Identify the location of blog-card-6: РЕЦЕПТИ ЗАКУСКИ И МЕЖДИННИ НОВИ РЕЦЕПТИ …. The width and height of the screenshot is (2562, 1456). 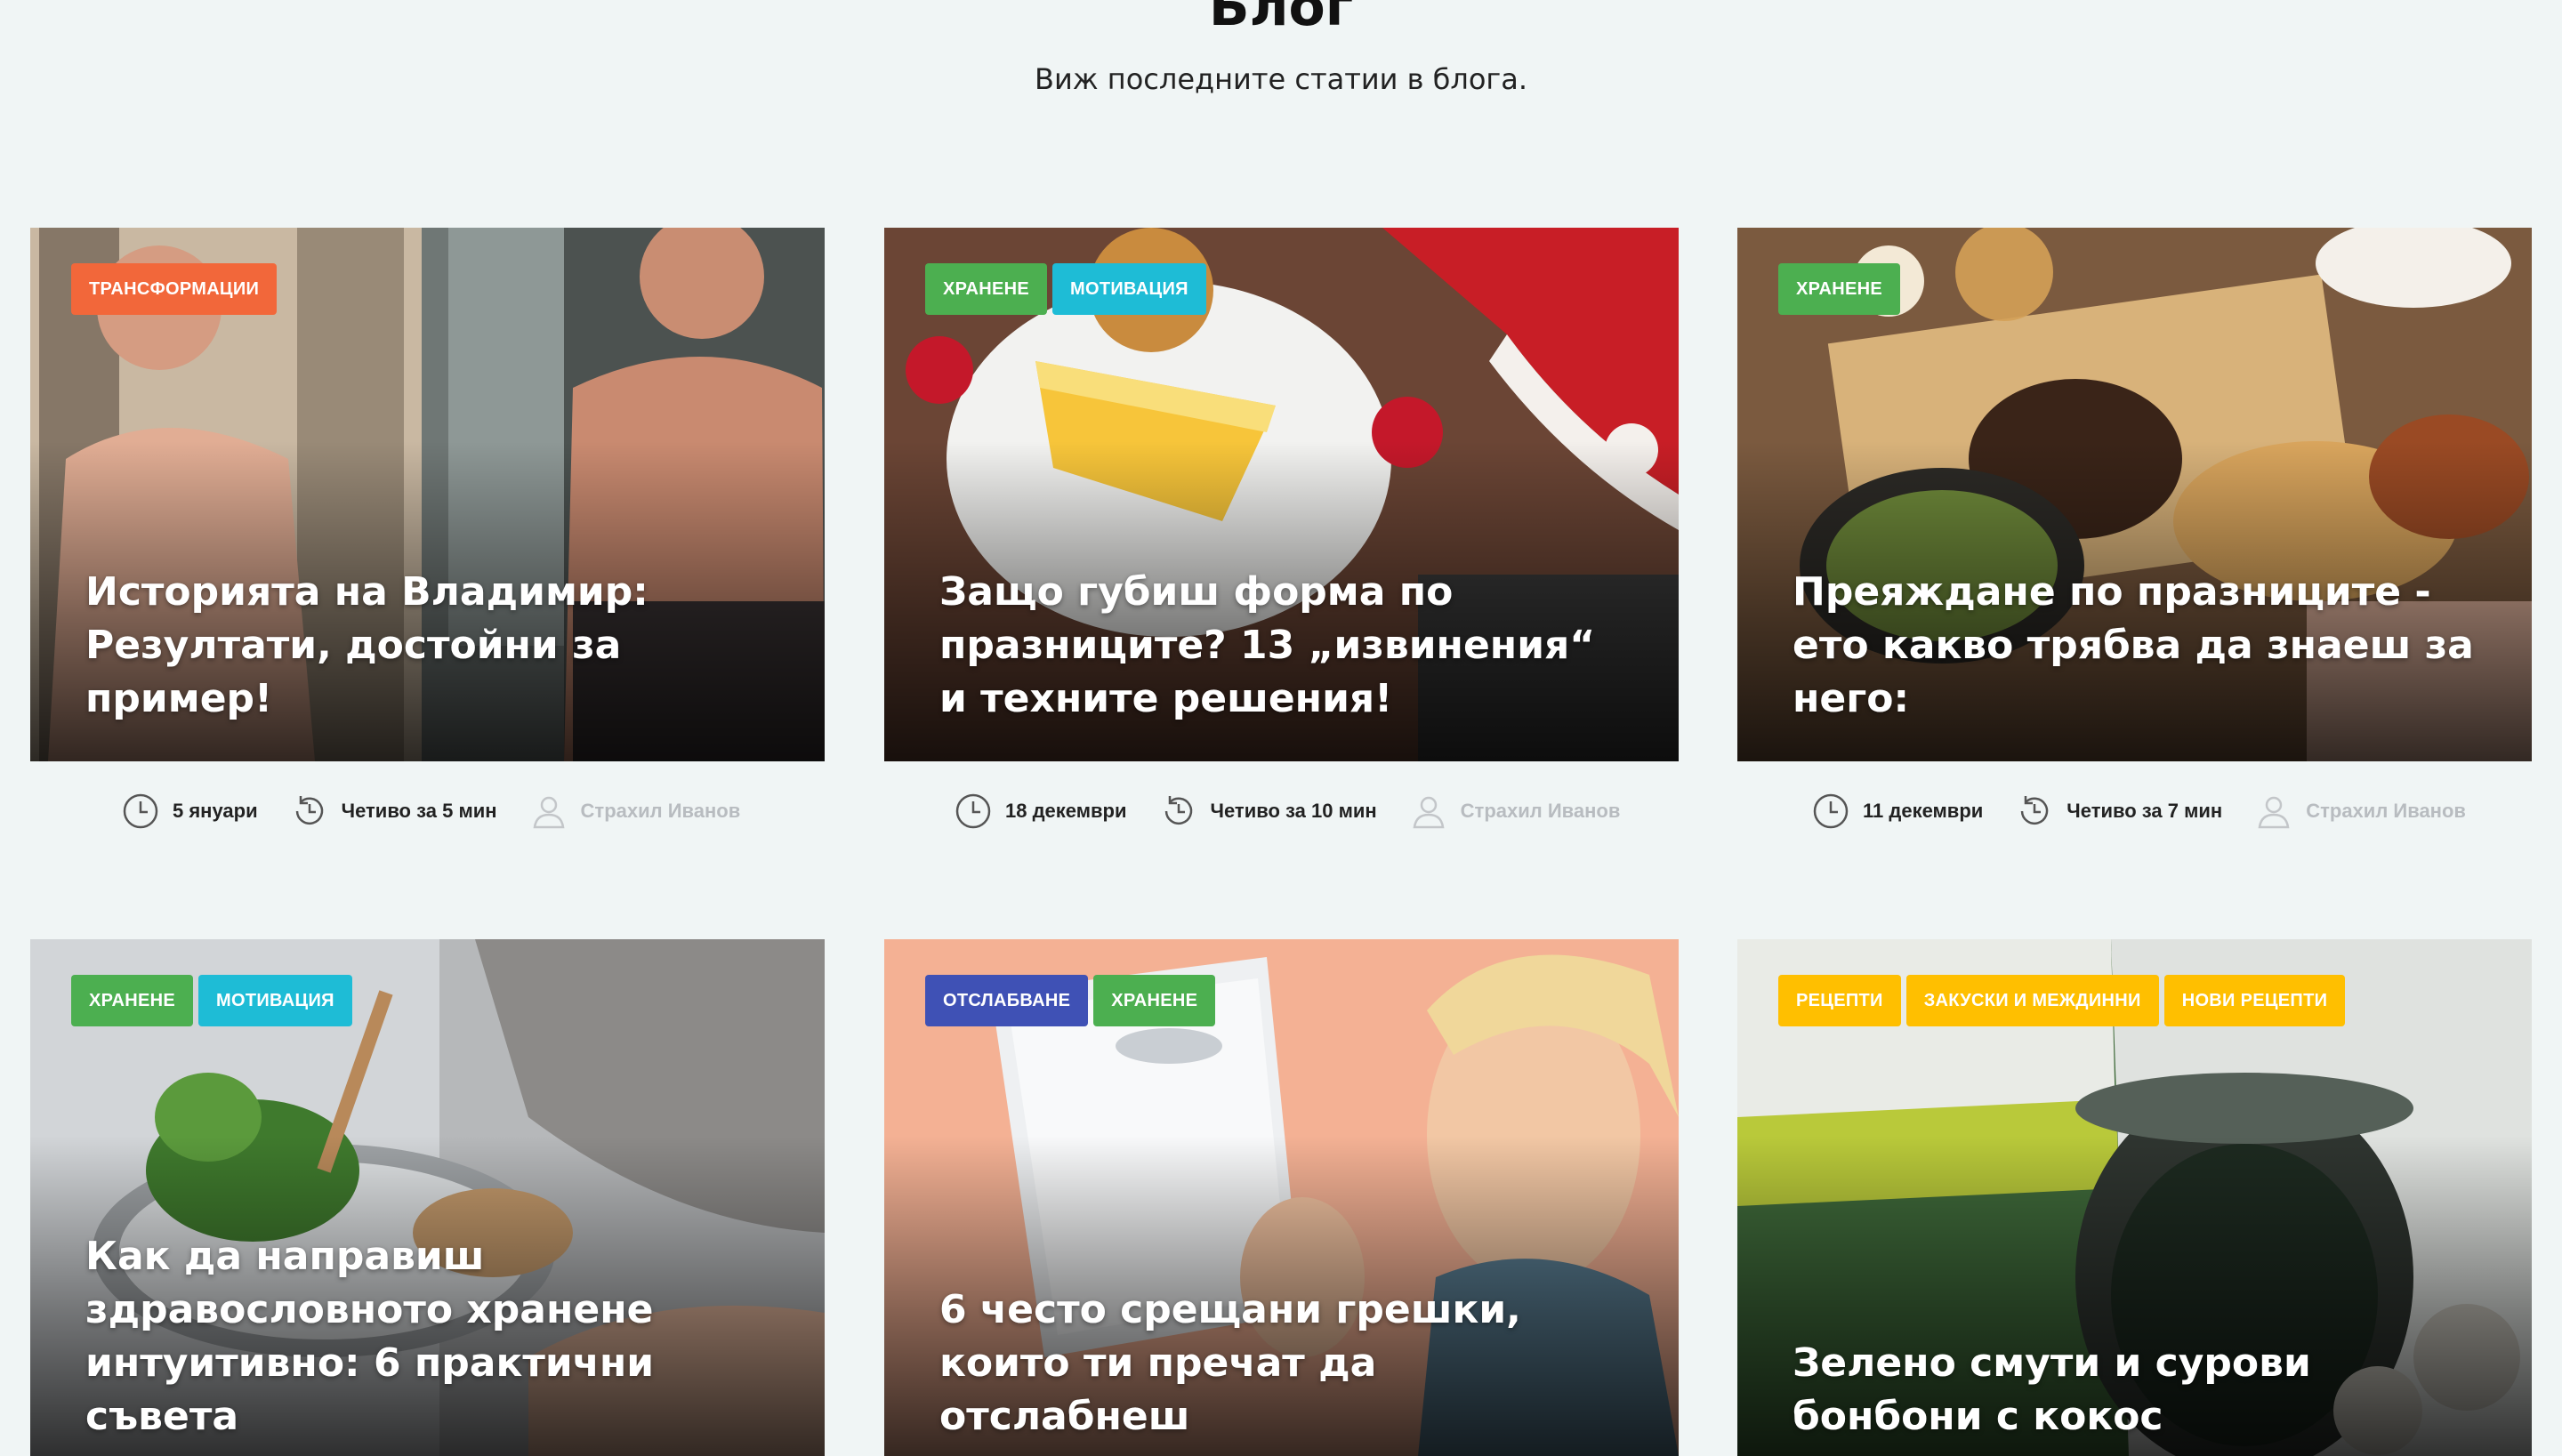
(2134, 1197).